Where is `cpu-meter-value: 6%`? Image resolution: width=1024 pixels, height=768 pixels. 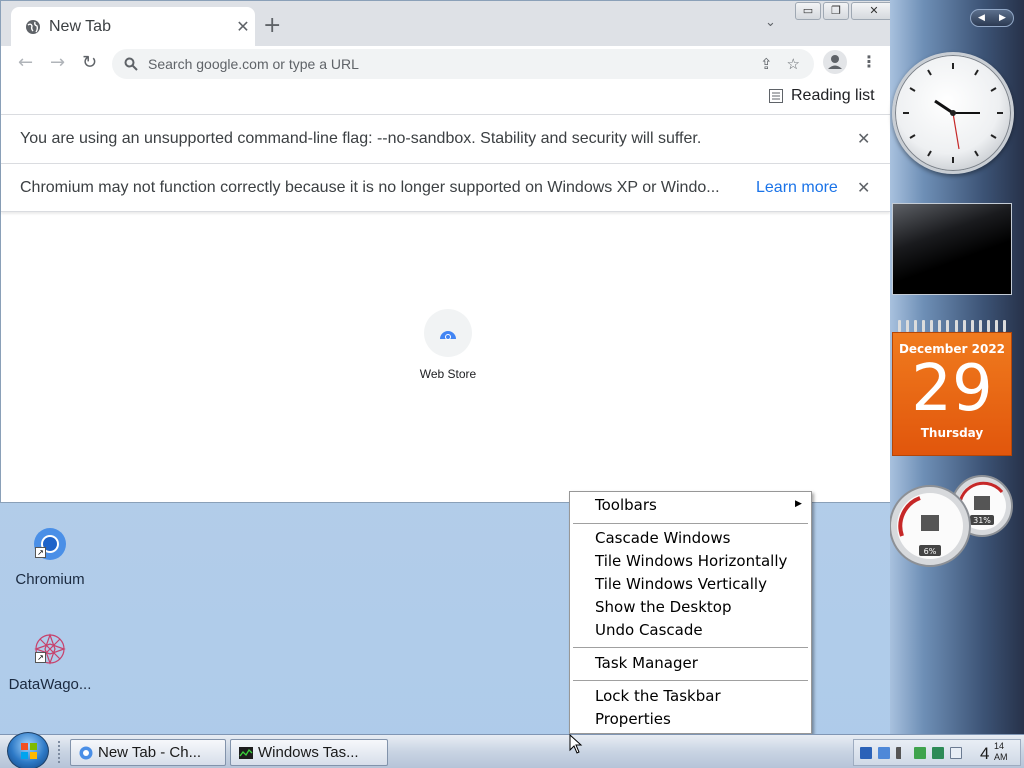 cpu-meter-value: 6% is located at coordinates (930, 551).